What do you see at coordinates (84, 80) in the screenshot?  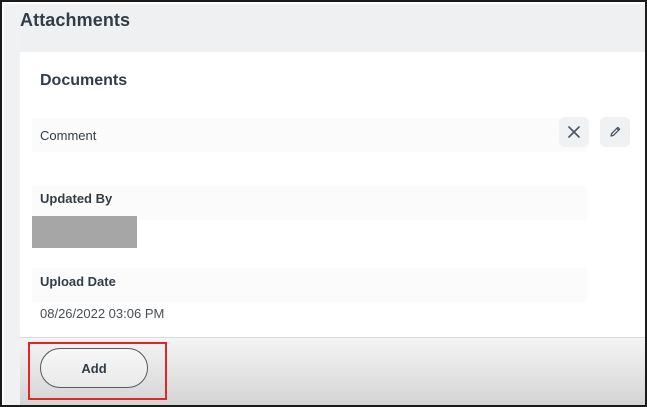 I see `section-title-documents: Documents` at bounding box center [84, 80].